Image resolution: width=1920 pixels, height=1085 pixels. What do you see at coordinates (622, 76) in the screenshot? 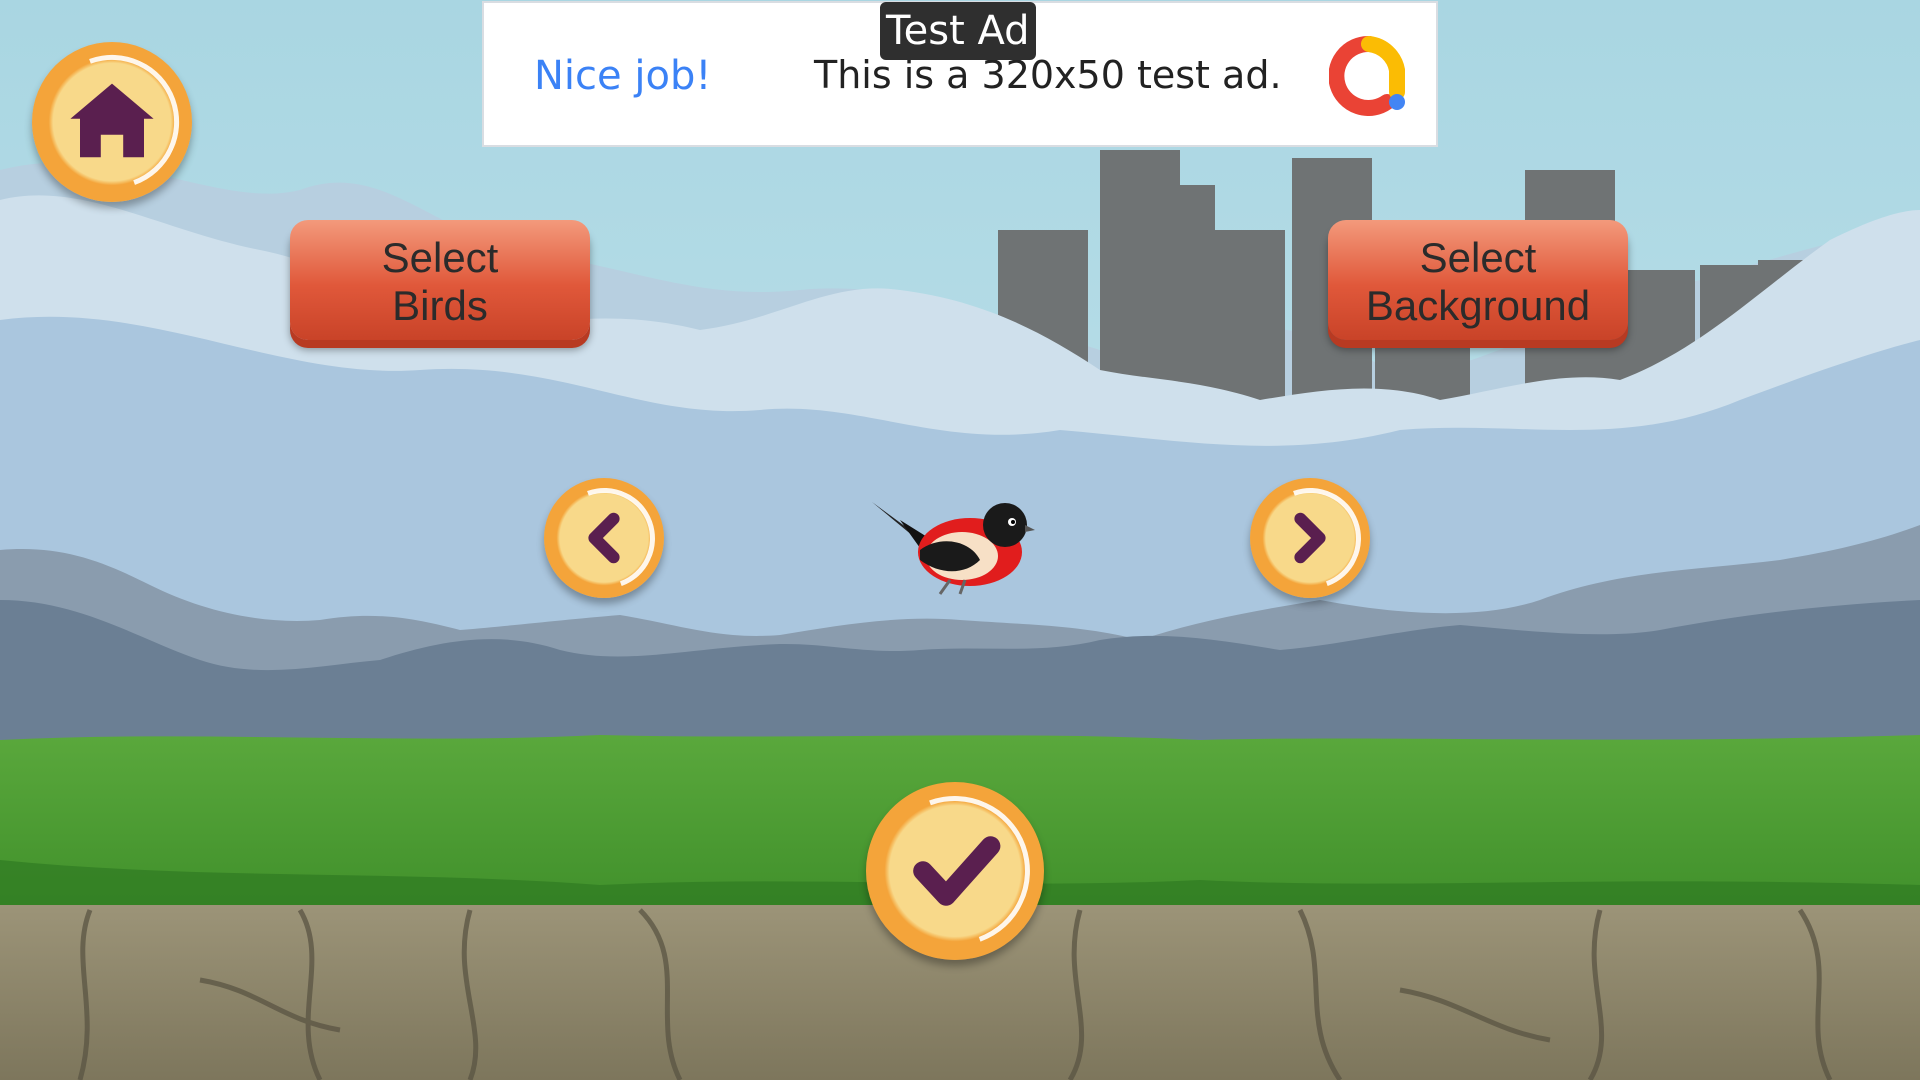
I see `ad-cta-text: Nice job!` at bounding box center [622, 76].